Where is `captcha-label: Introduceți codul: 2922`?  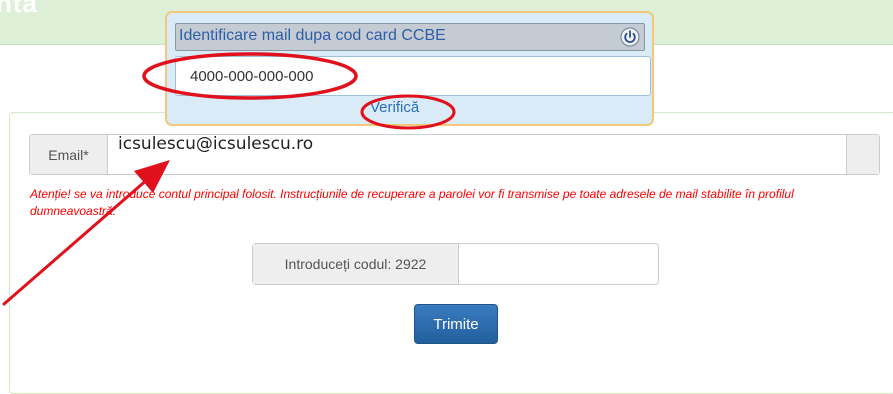
captcha-label: Introduceți codul: 2922 is located at coordinates (356, 264).